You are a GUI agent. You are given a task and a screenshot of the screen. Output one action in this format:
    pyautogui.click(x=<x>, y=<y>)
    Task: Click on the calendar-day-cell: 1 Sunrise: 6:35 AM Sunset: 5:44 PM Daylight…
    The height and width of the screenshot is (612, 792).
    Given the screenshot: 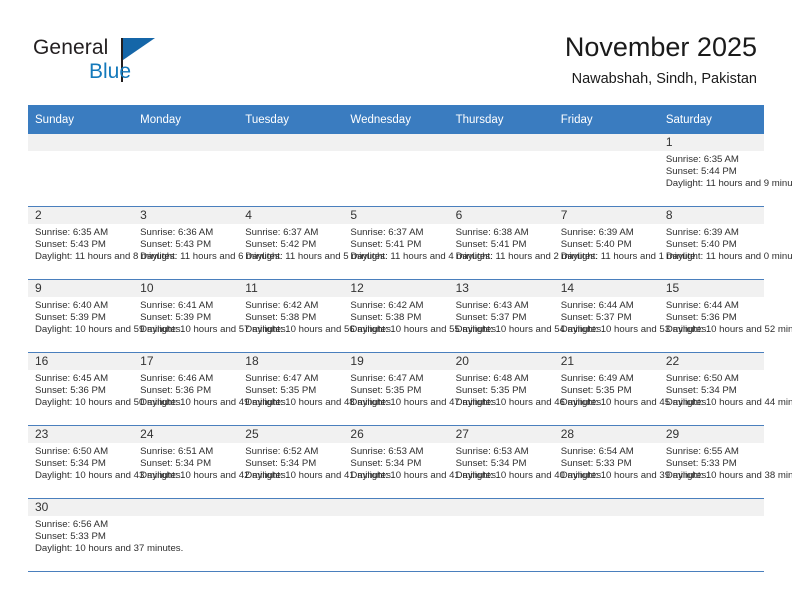 What is the action you would take?
    pyautogui.click(x=725, y=170)
    